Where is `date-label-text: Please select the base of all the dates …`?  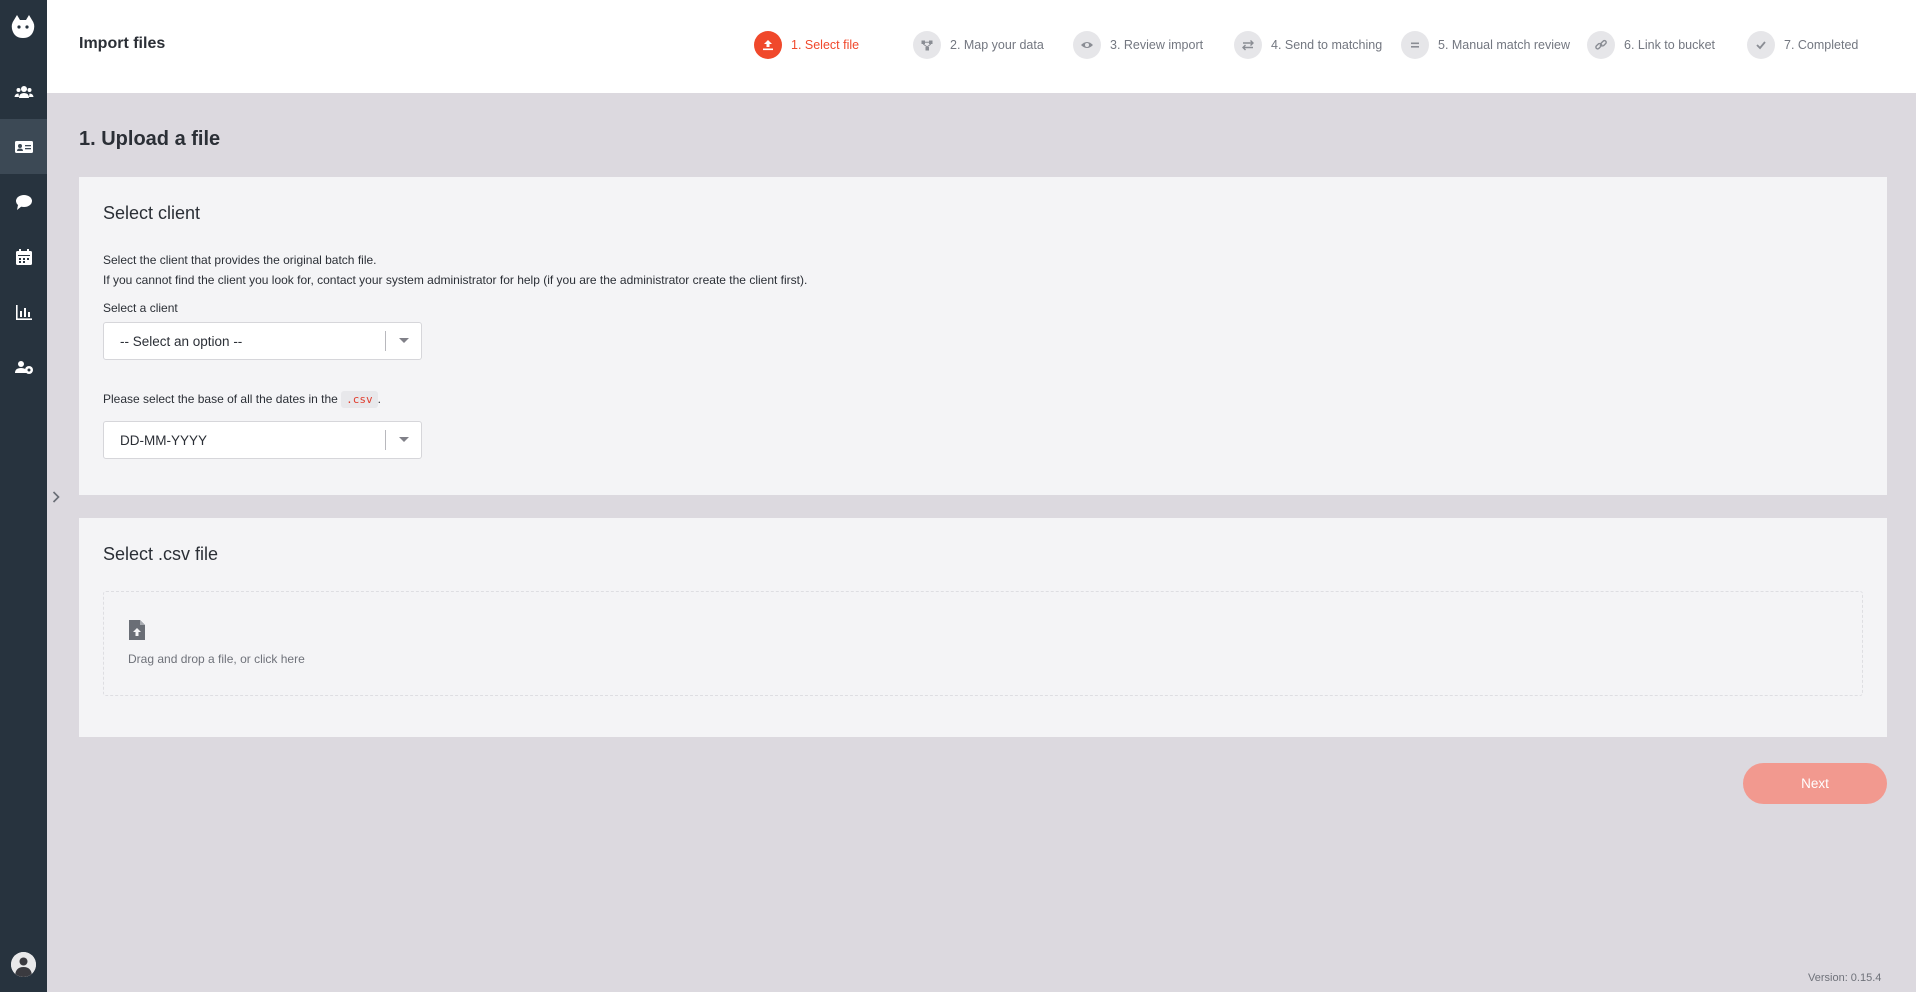
date-label-text: Please select the base of all the dates … is located at coordinates (220, 399).